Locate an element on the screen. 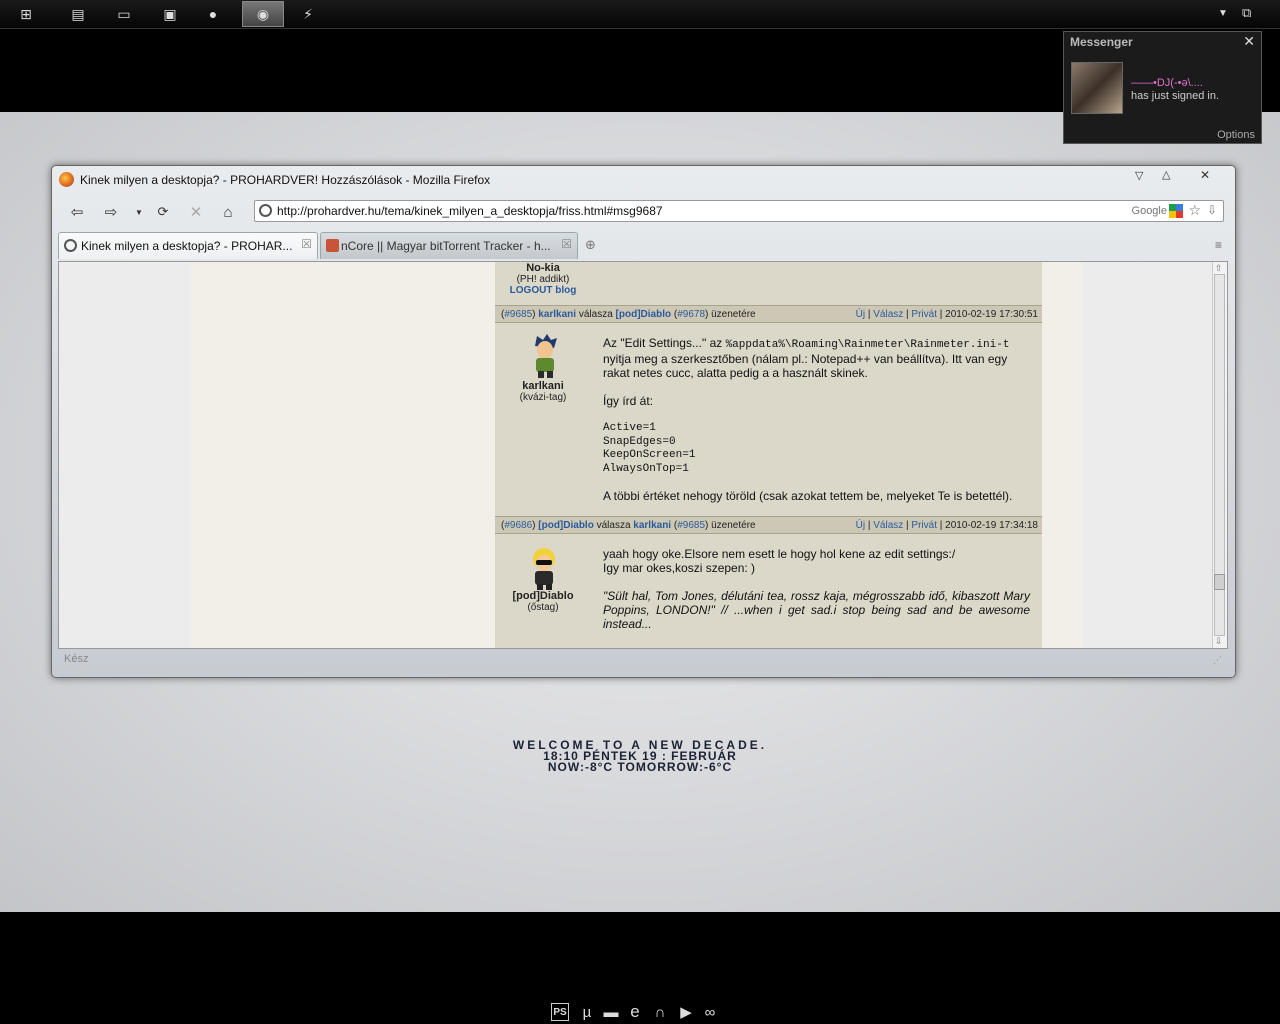 This screenshot has width=1280, height=1024. site-icon is located at coordinates (70, 245).